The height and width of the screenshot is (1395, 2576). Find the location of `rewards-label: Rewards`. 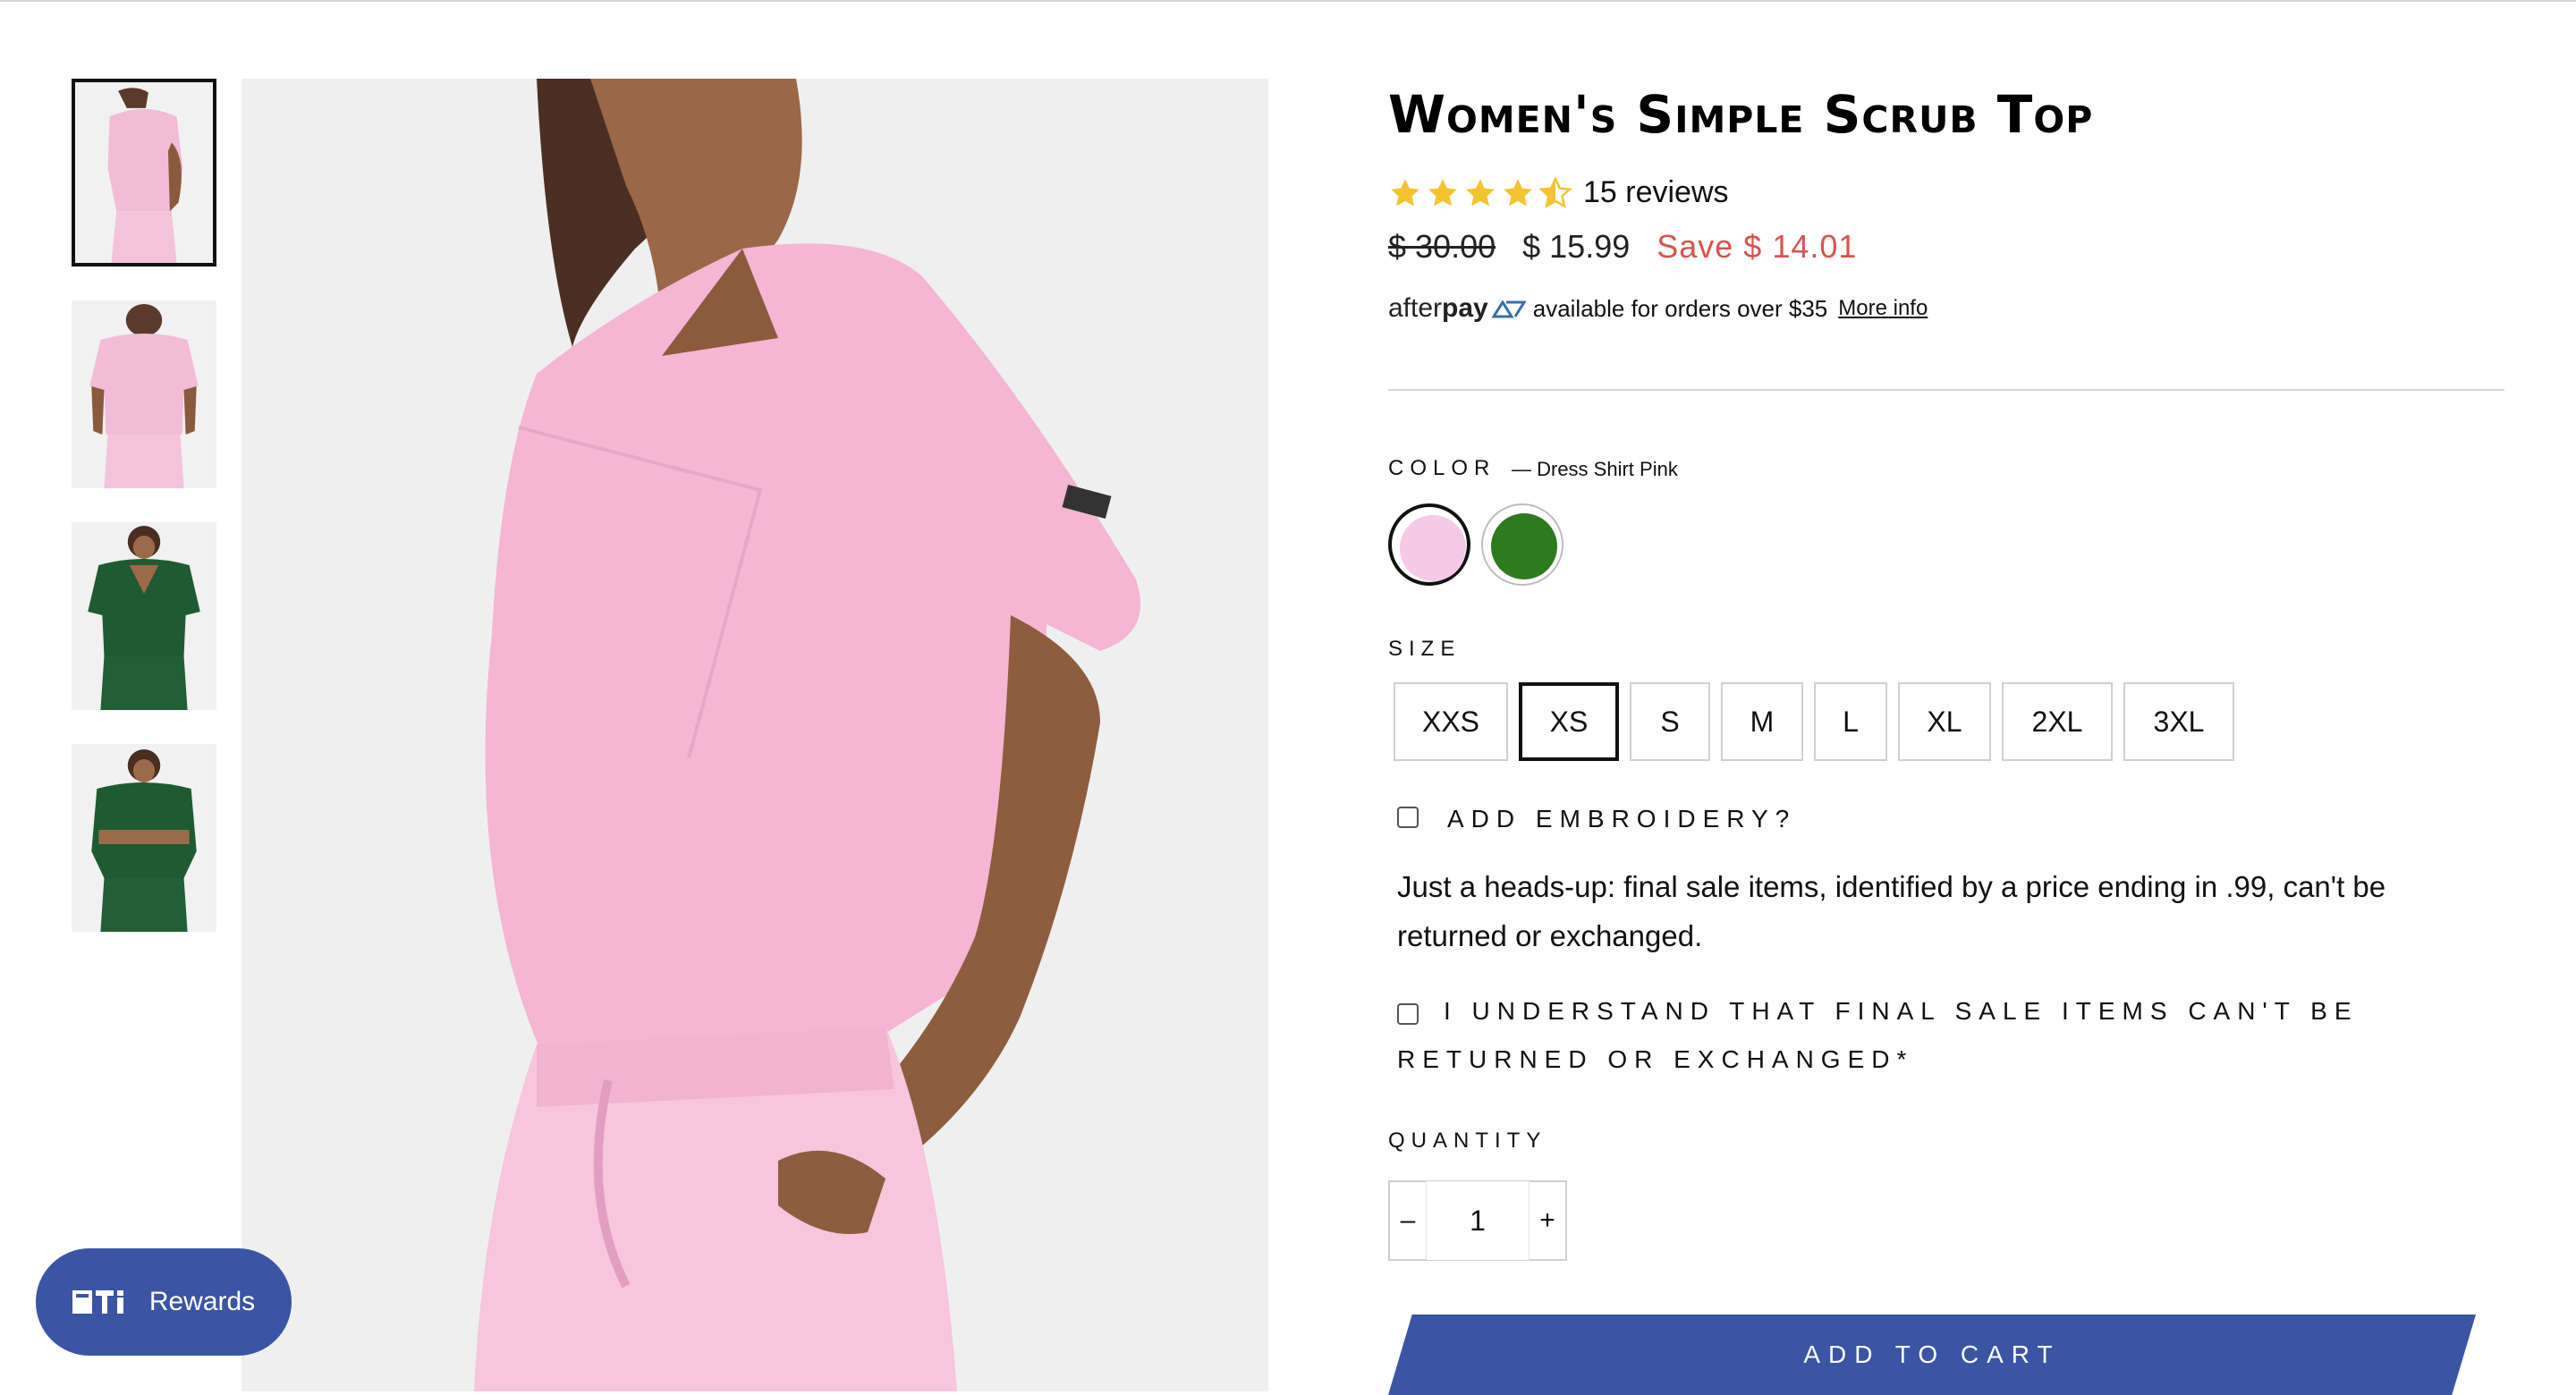

rewards-label: Rewards is located at coordinates (202, 1301).